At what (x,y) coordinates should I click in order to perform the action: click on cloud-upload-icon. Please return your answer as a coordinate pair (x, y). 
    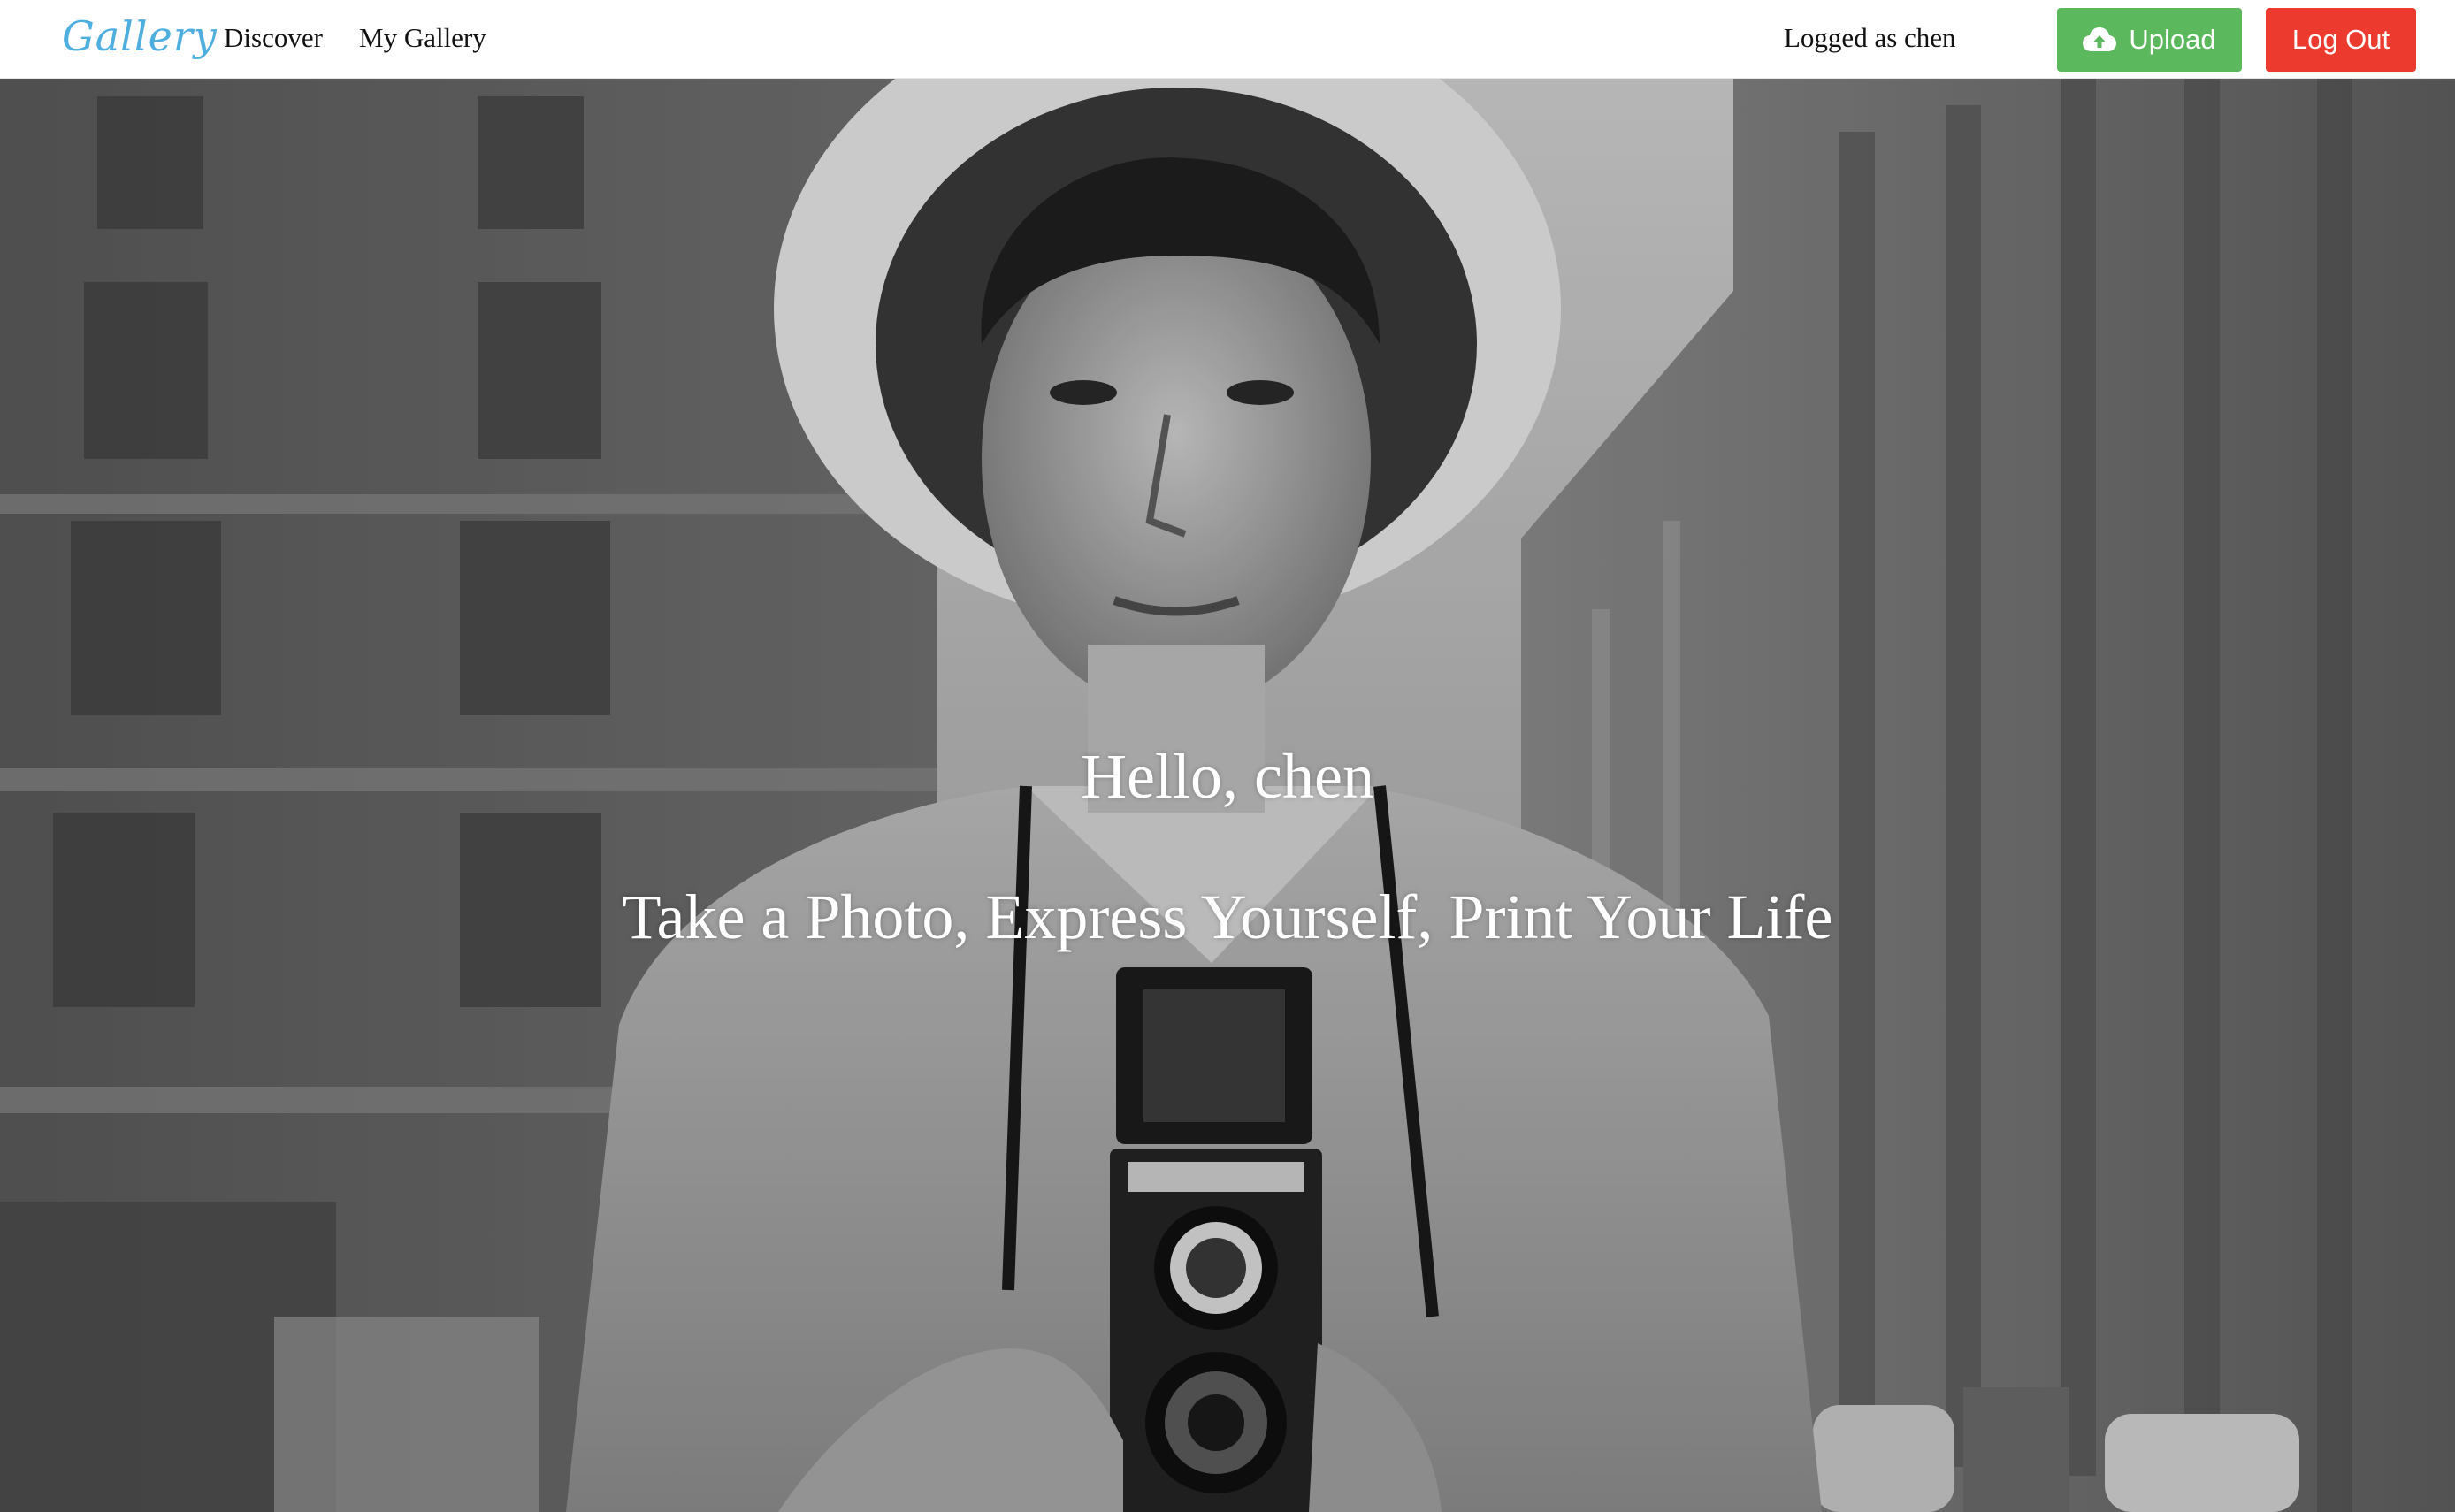
    Looking at the image, I should click on (2100, 40).